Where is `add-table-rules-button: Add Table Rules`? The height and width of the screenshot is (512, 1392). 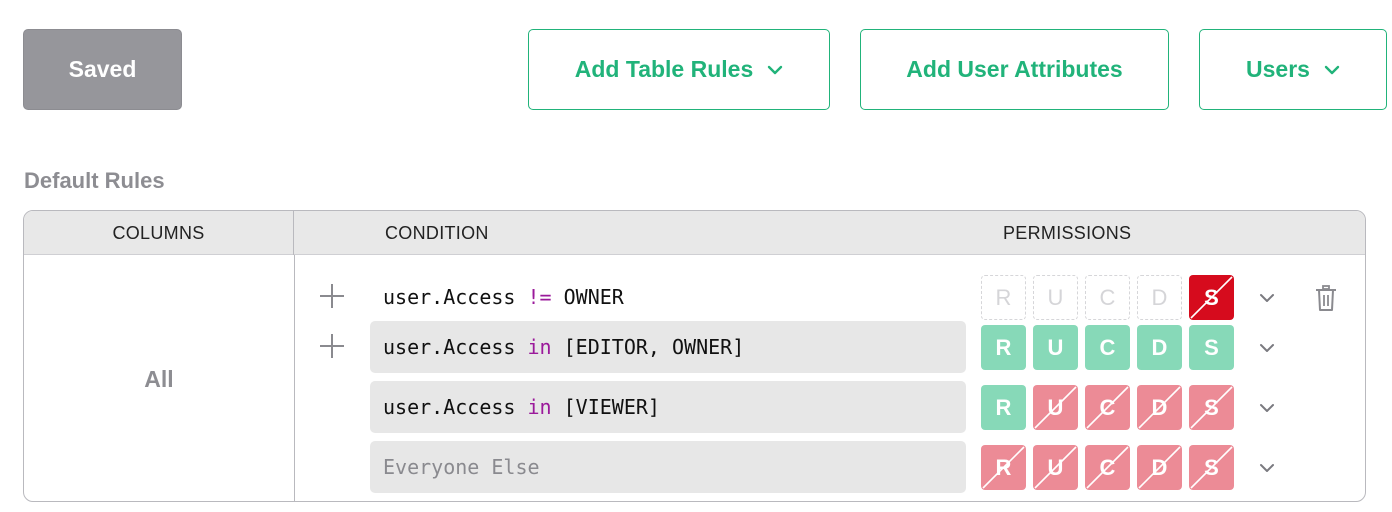
add-table-rules-button: Add Table Rules is located at coordinates (679, 69).